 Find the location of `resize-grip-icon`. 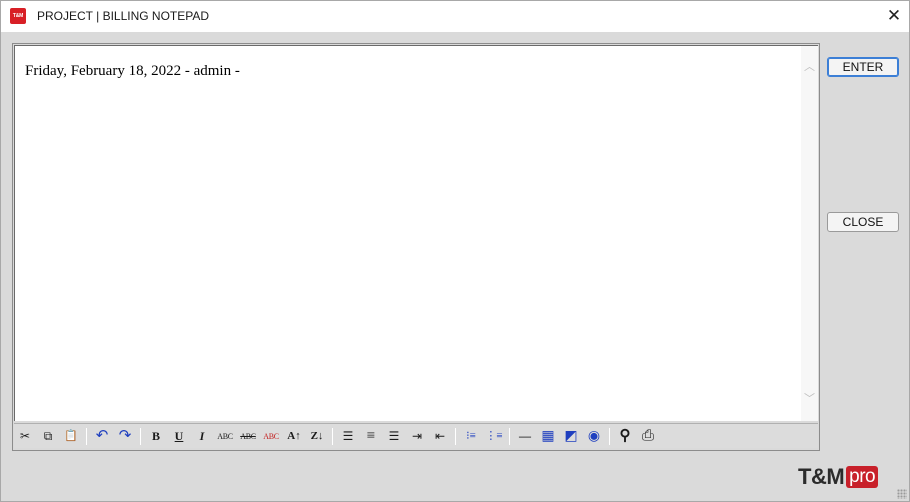

resize-grip-icon is located at coordinates (902, 494).